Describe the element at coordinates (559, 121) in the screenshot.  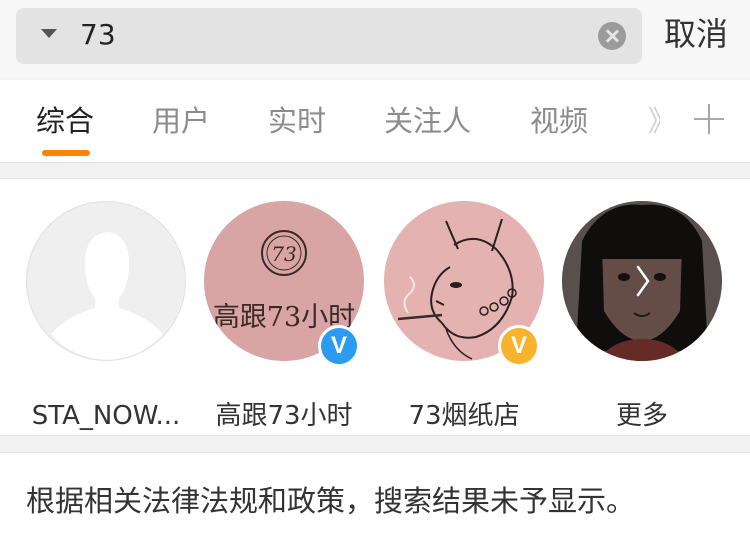
I see `tab-video: 视频` at that location.